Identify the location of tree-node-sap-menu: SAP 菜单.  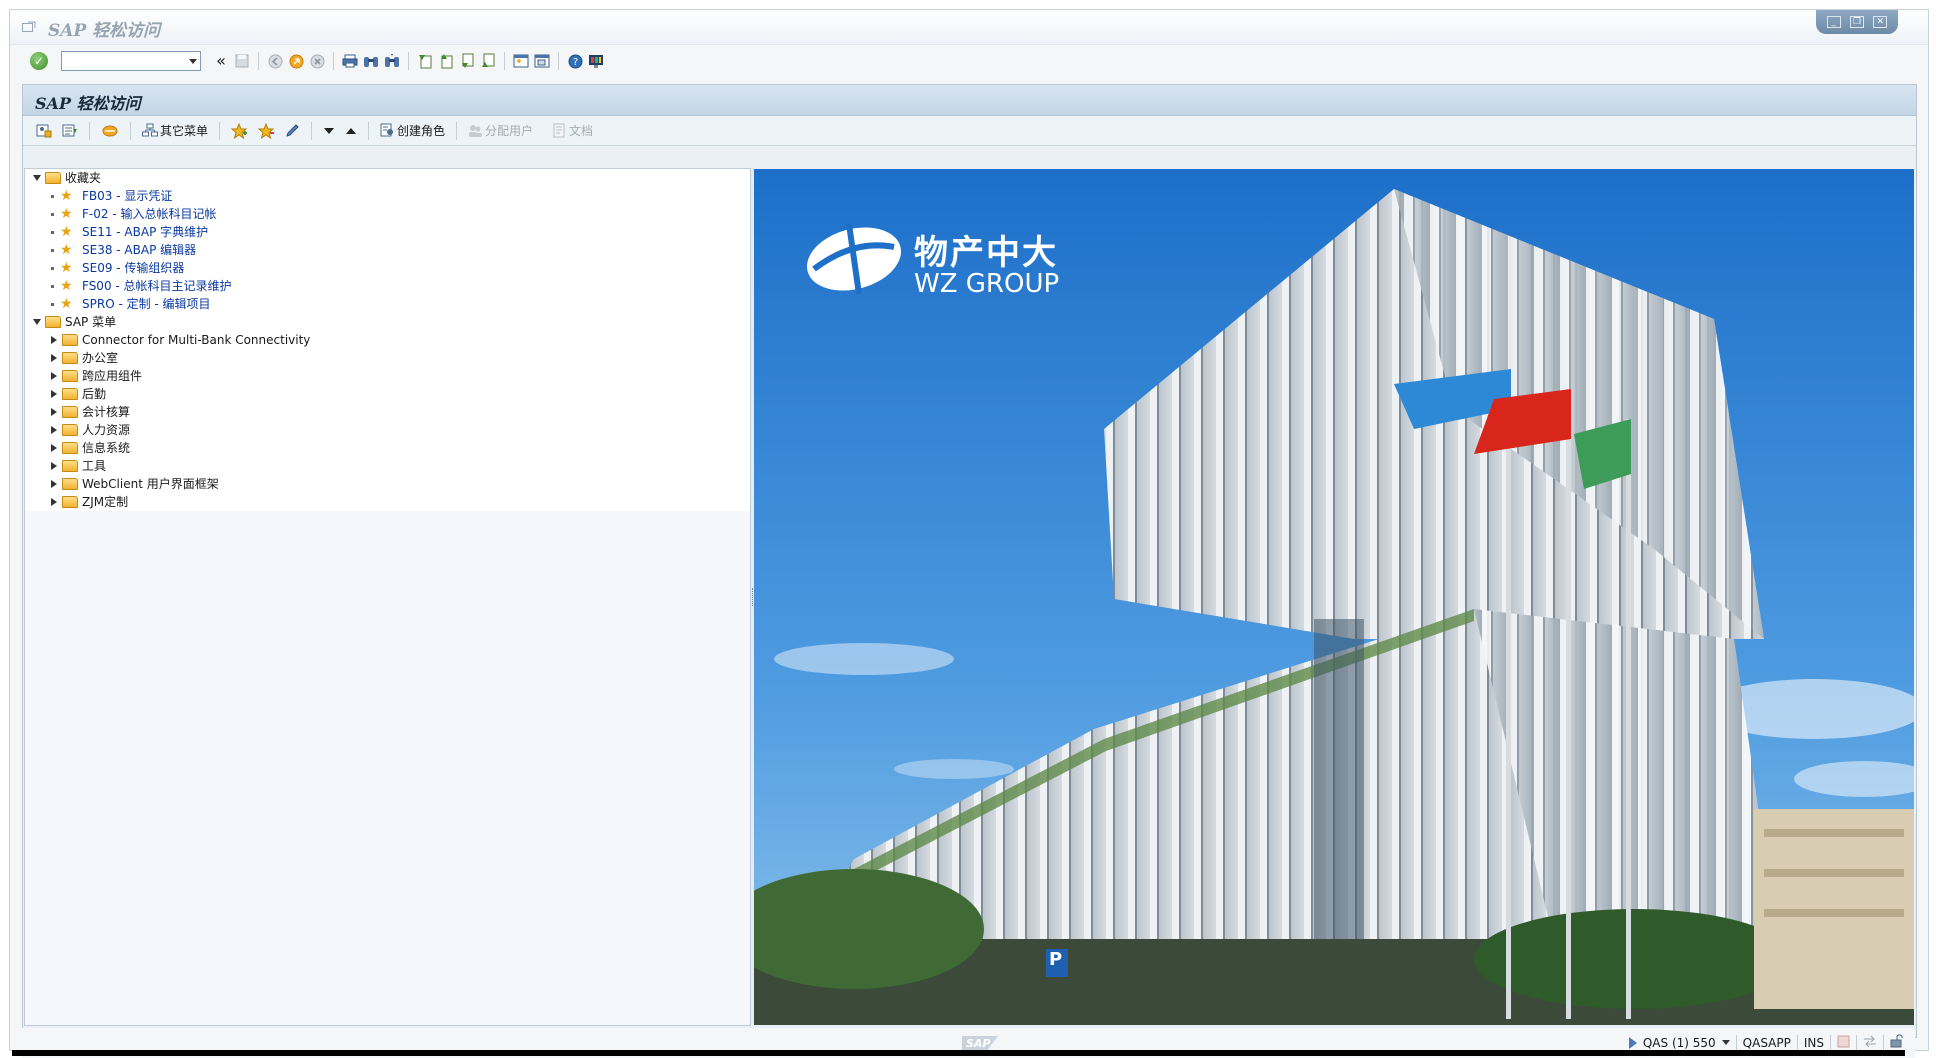
(387, 322).